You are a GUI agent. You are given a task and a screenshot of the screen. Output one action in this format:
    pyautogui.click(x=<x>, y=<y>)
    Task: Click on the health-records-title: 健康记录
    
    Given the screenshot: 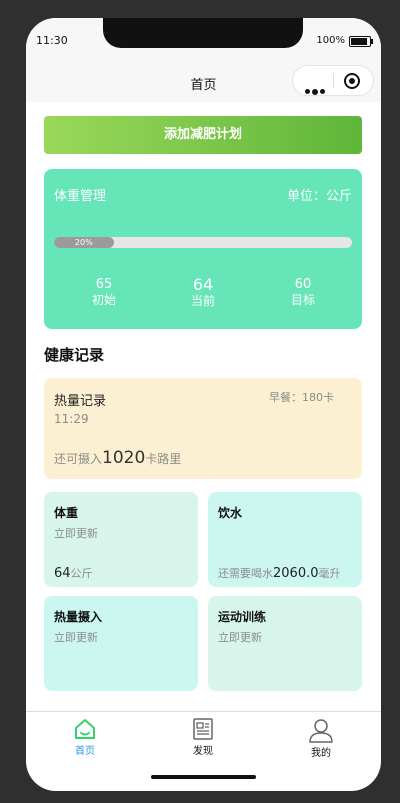 What is the action you would take?
    pyautogui.click(x=74, y=355)
    